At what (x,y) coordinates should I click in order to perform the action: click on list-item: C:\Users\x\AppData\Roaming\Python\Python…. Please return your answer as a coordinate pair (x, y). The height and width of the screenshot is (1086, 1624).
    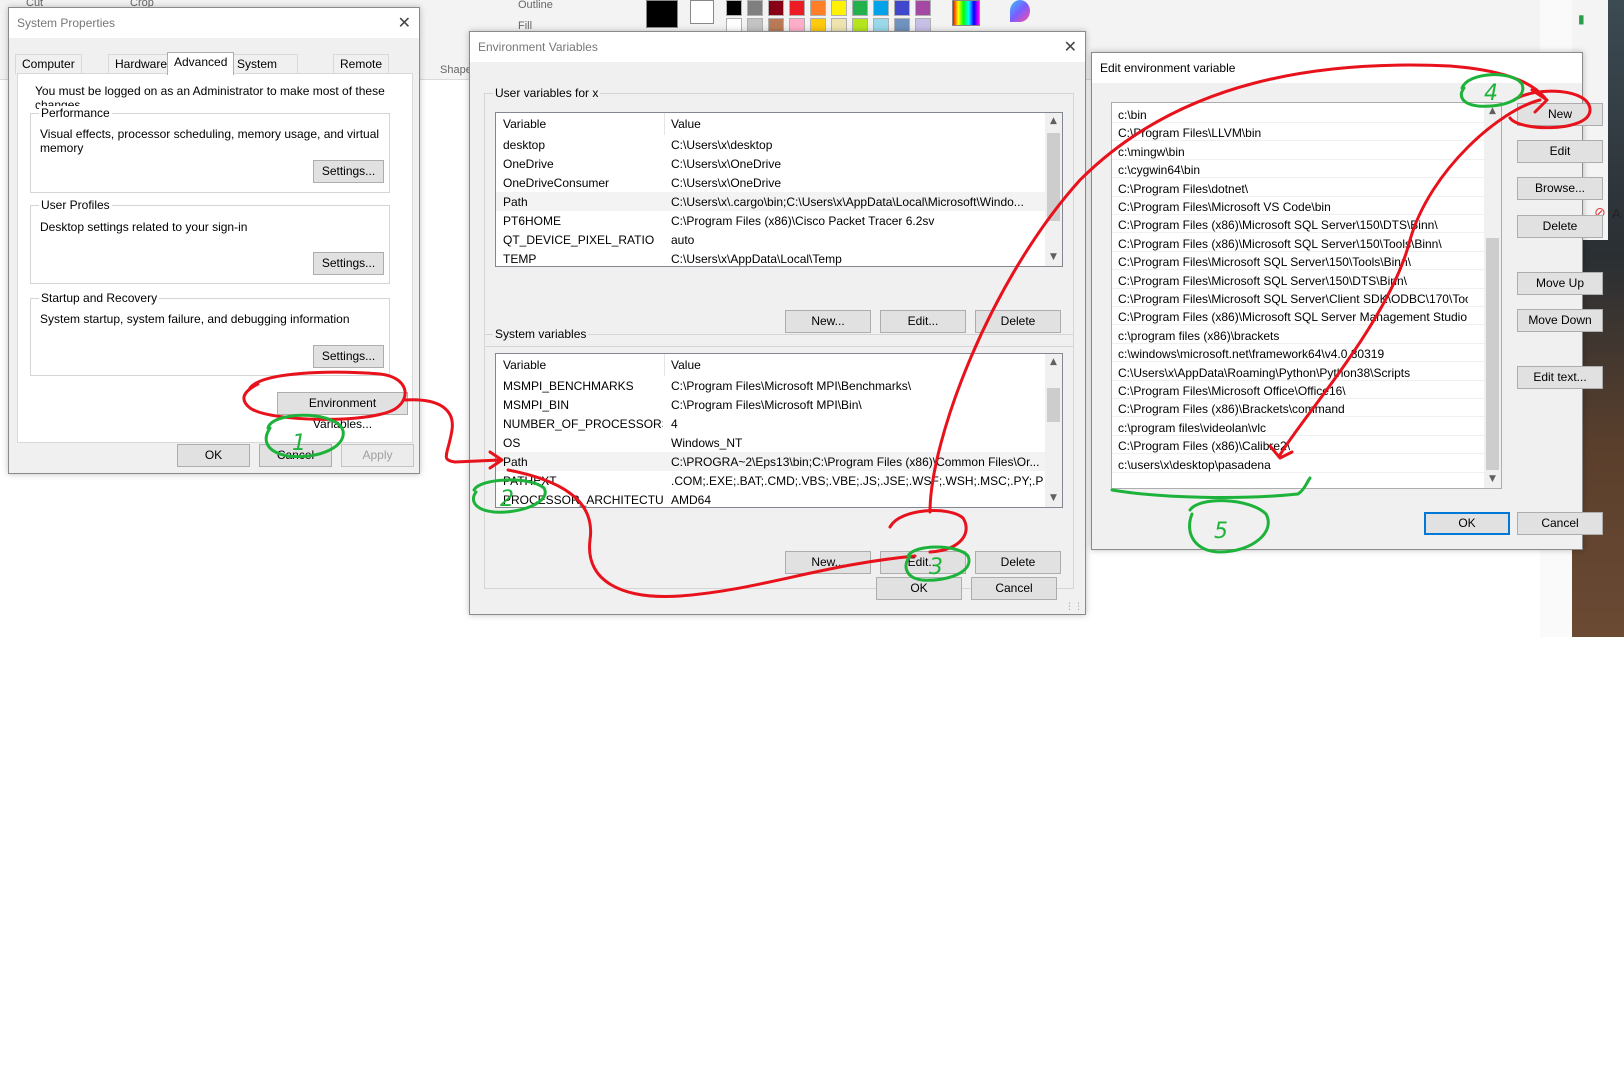
    Looking at the image, I should click on (1298, 372).